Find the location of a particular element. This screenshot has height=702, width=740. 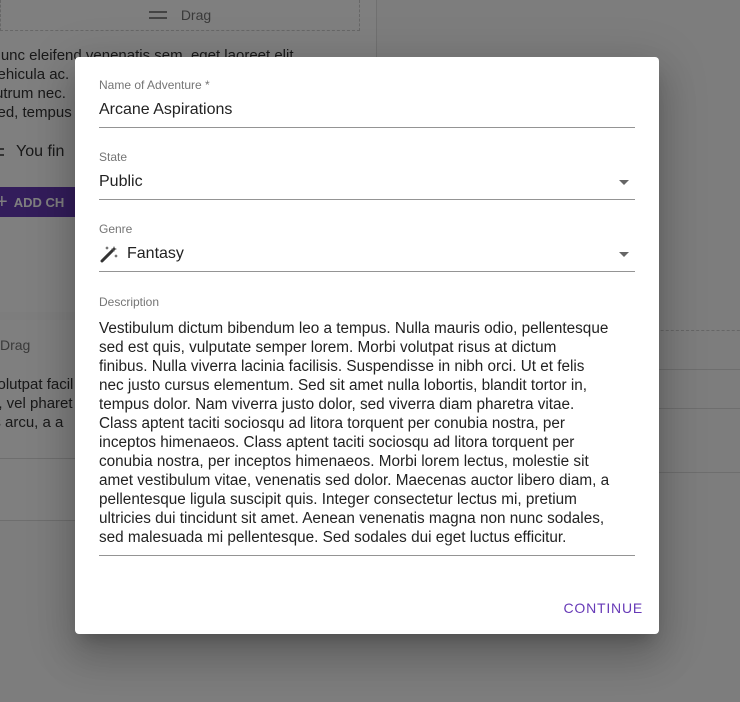

genre-field-label: Genre is located at coordinates (116, 229).